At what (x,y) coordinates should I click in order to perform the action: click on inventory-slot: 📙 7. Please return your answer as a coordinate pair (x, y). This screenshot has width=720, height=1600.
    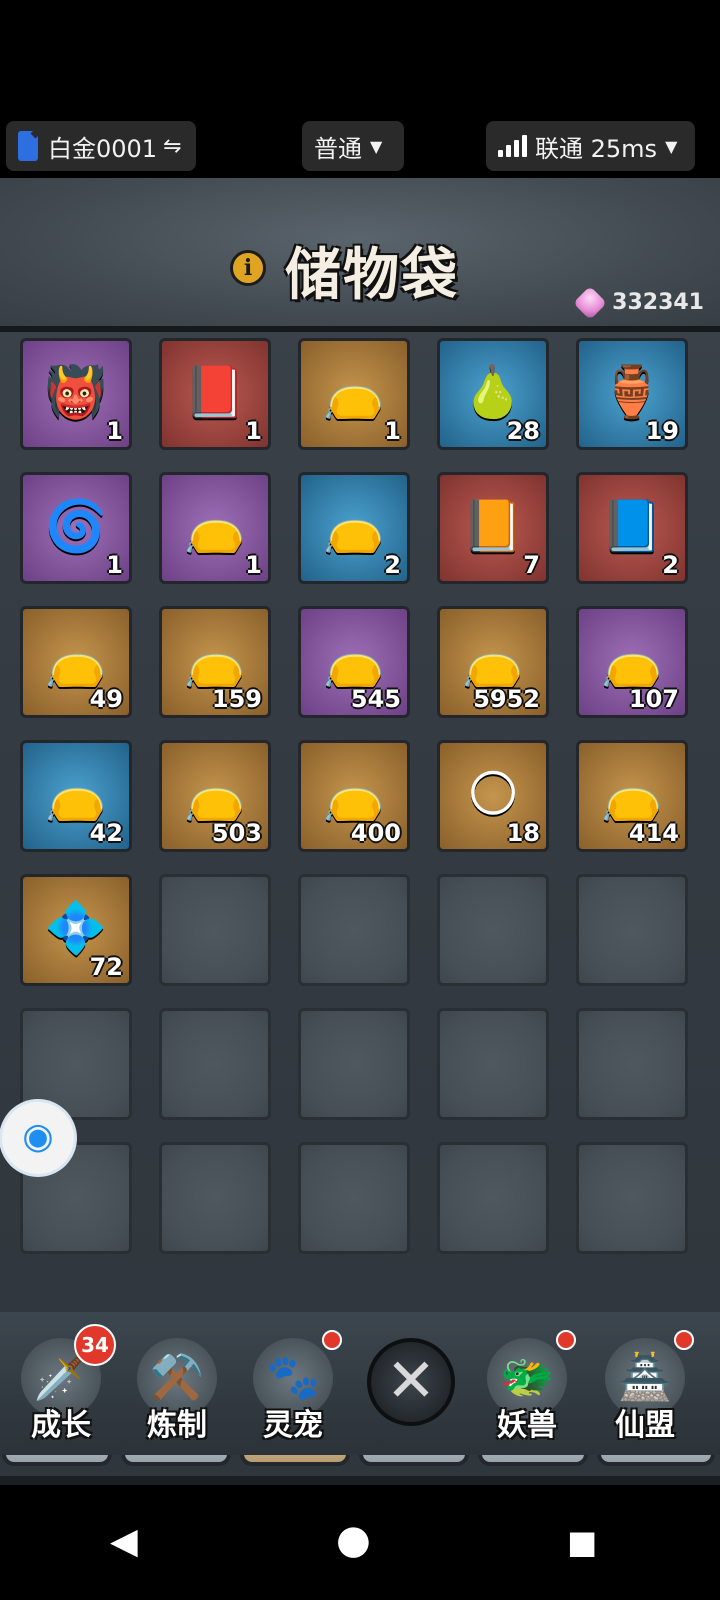
    Looking at the image, I should click on (493, 528).